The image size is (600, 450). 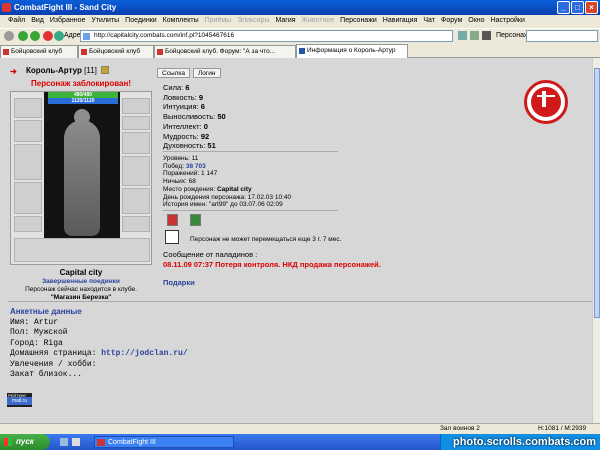 I want to click on info-names-history: История имен: "art99" до 03.07.06 02:09, so click(x=223, y=205).